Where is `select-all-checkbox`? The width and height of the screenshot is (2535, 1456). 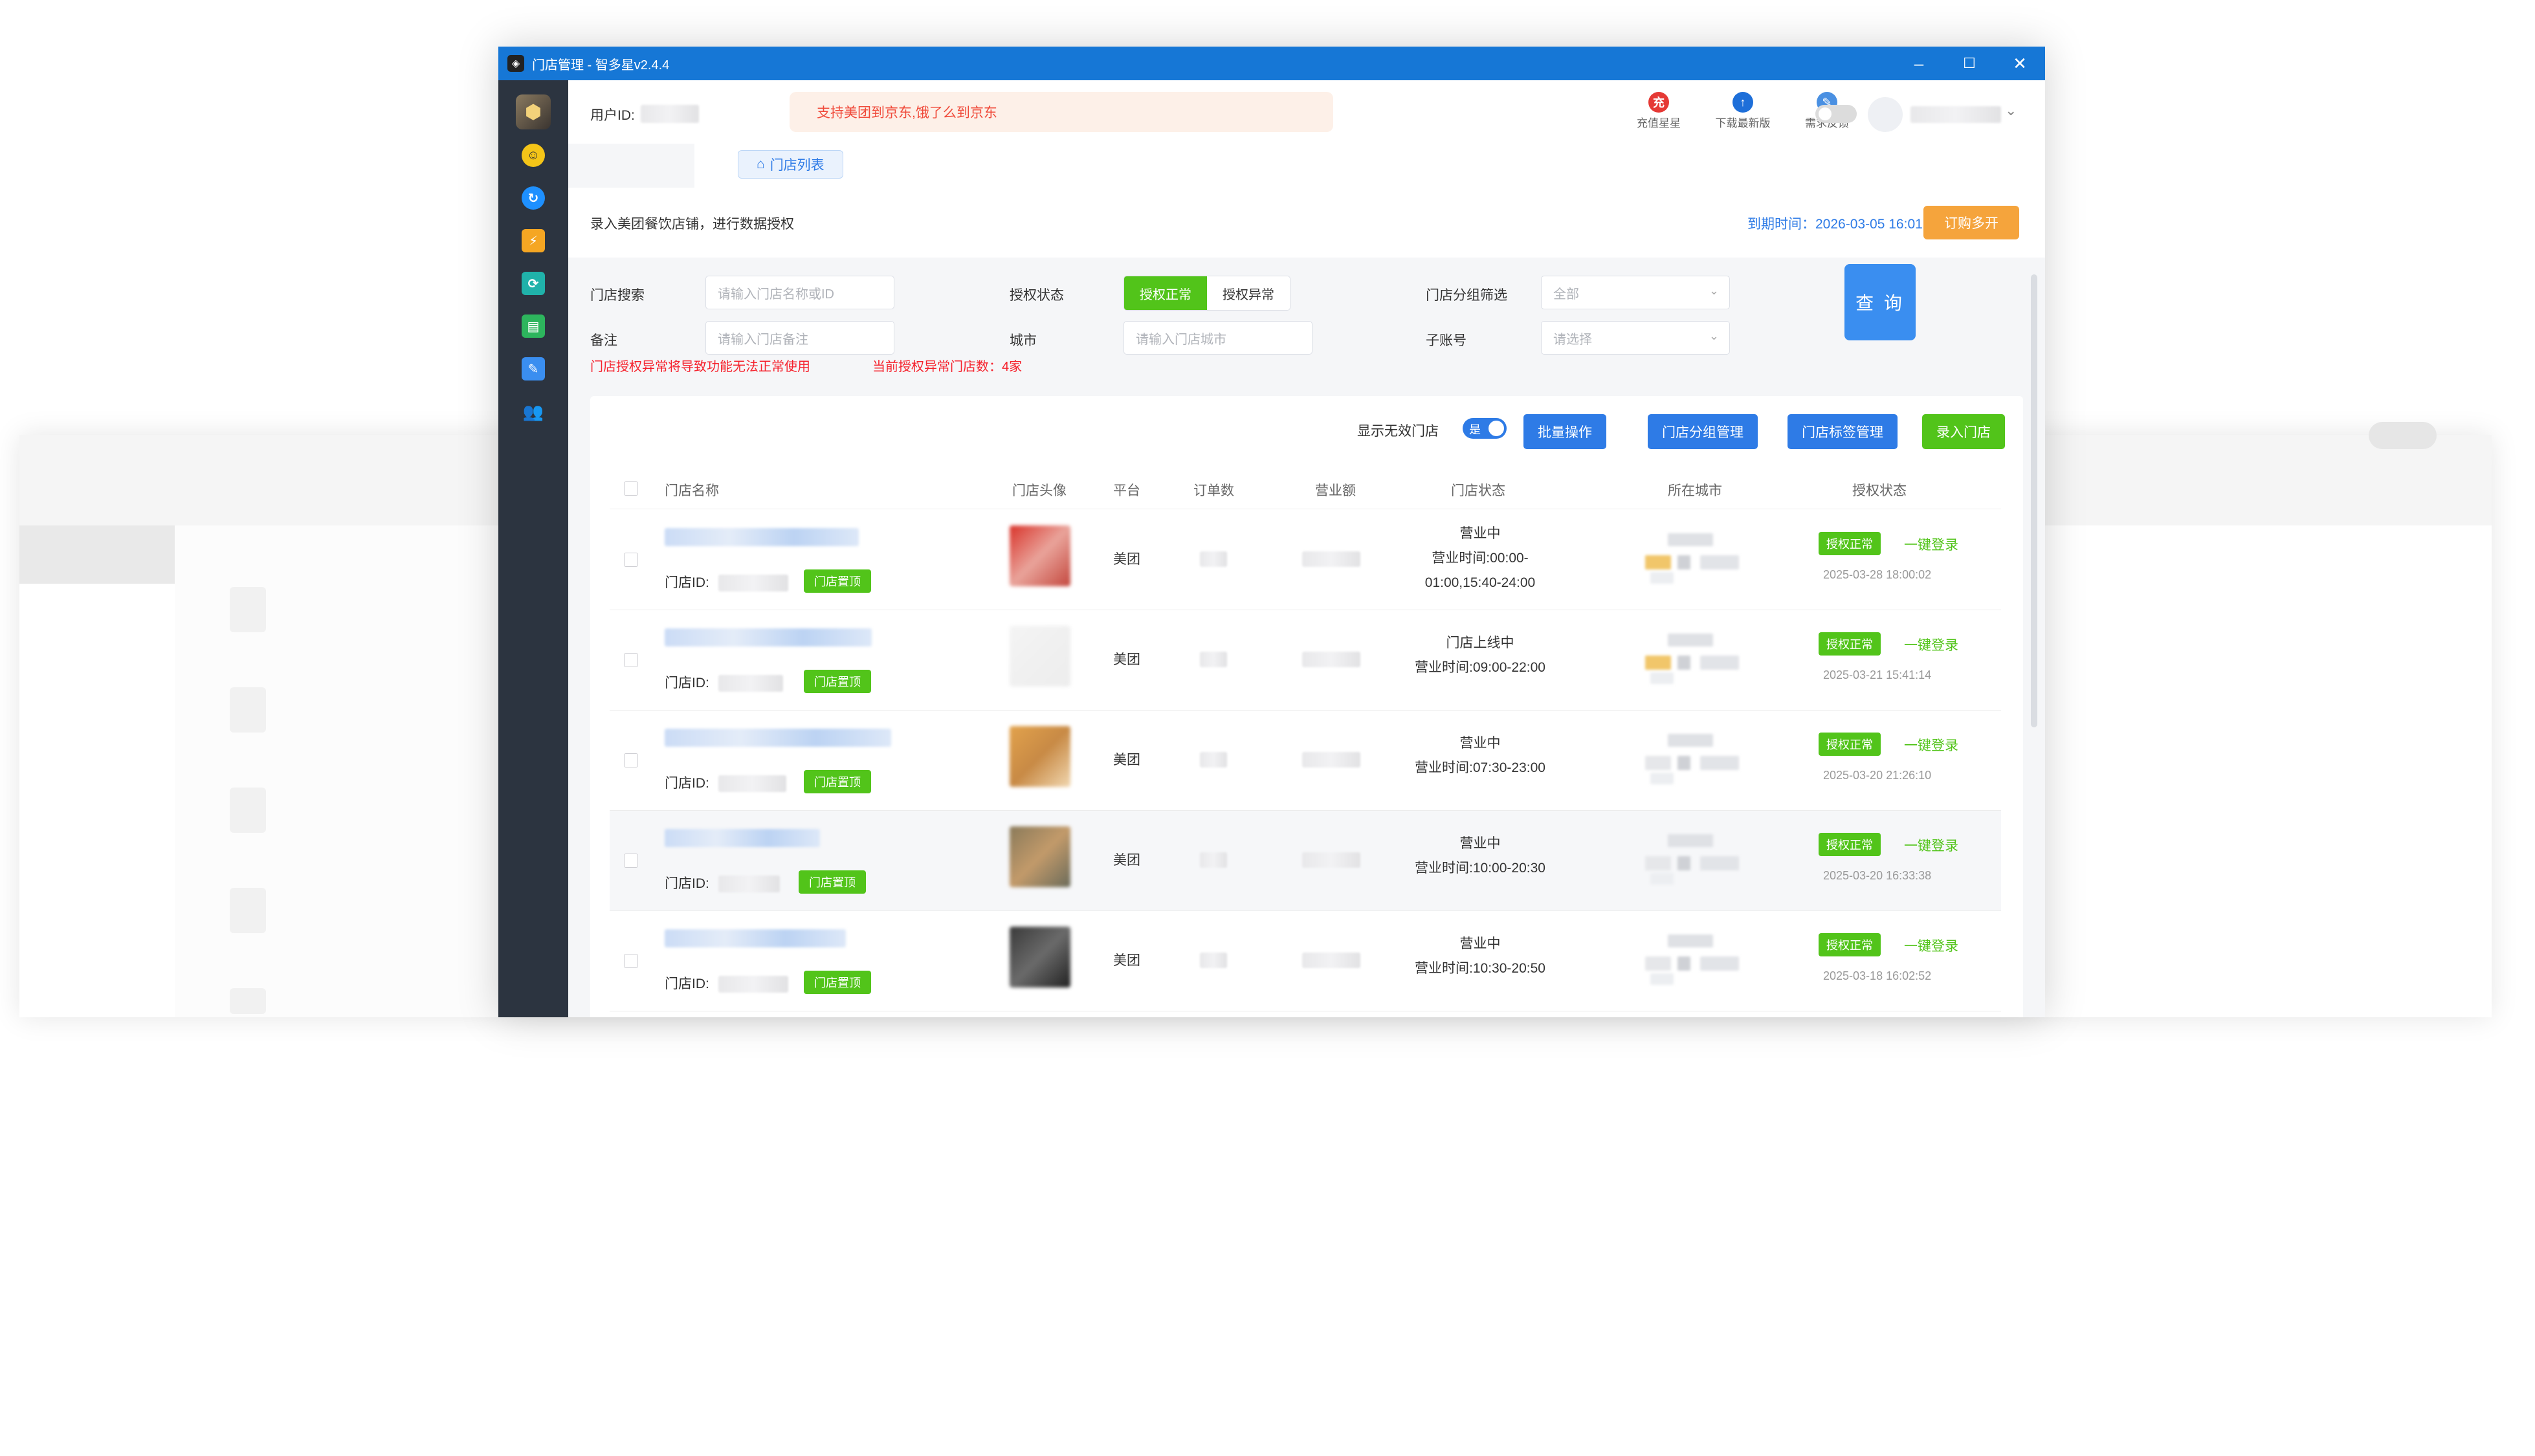
select-all-checkbox is located at coordinates (631, 488).